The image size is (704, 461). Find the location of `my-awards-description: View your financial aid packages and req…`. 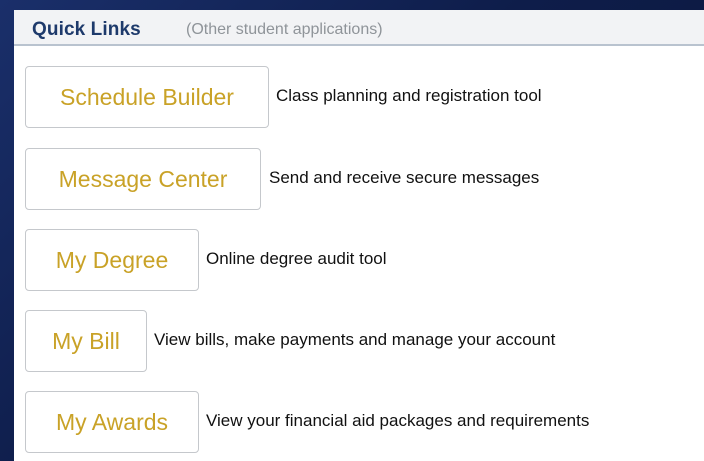

my-awards-description: View your financial aid packages and req… is located at coordinates (398, 420).